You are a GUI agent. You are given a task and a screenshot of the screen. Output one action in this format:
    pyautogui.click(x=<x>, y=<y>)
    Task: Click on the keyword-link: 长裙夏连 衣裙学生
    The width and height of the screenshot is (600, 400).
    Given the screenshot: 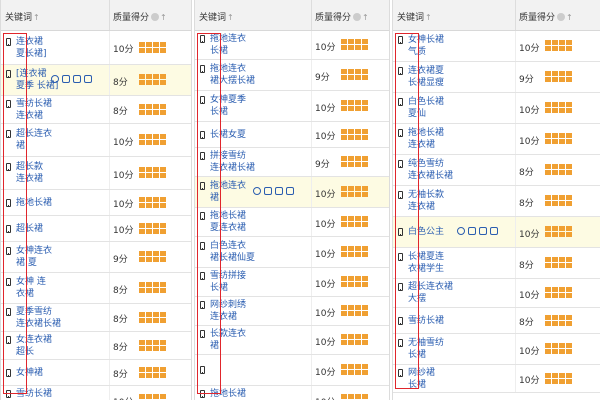 What is the action you would take?
    pyautogui.click(x=426, y=263)
    